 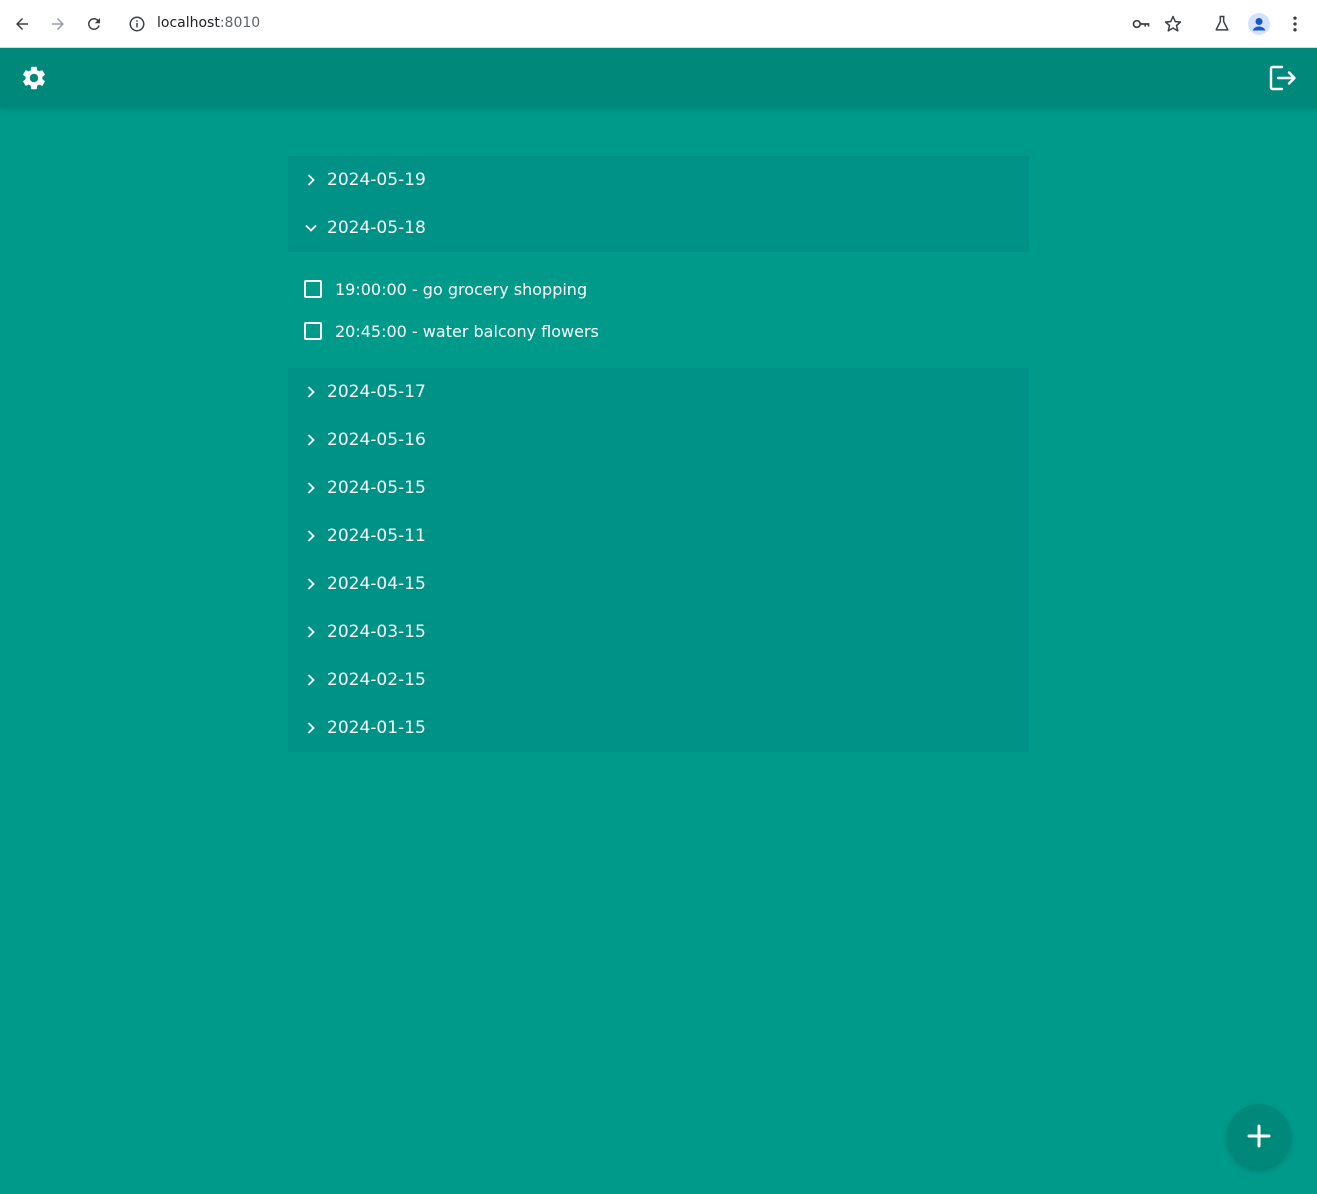 I want to click on browser-toolbar: localhost:8010, so click(x=658, y=24).